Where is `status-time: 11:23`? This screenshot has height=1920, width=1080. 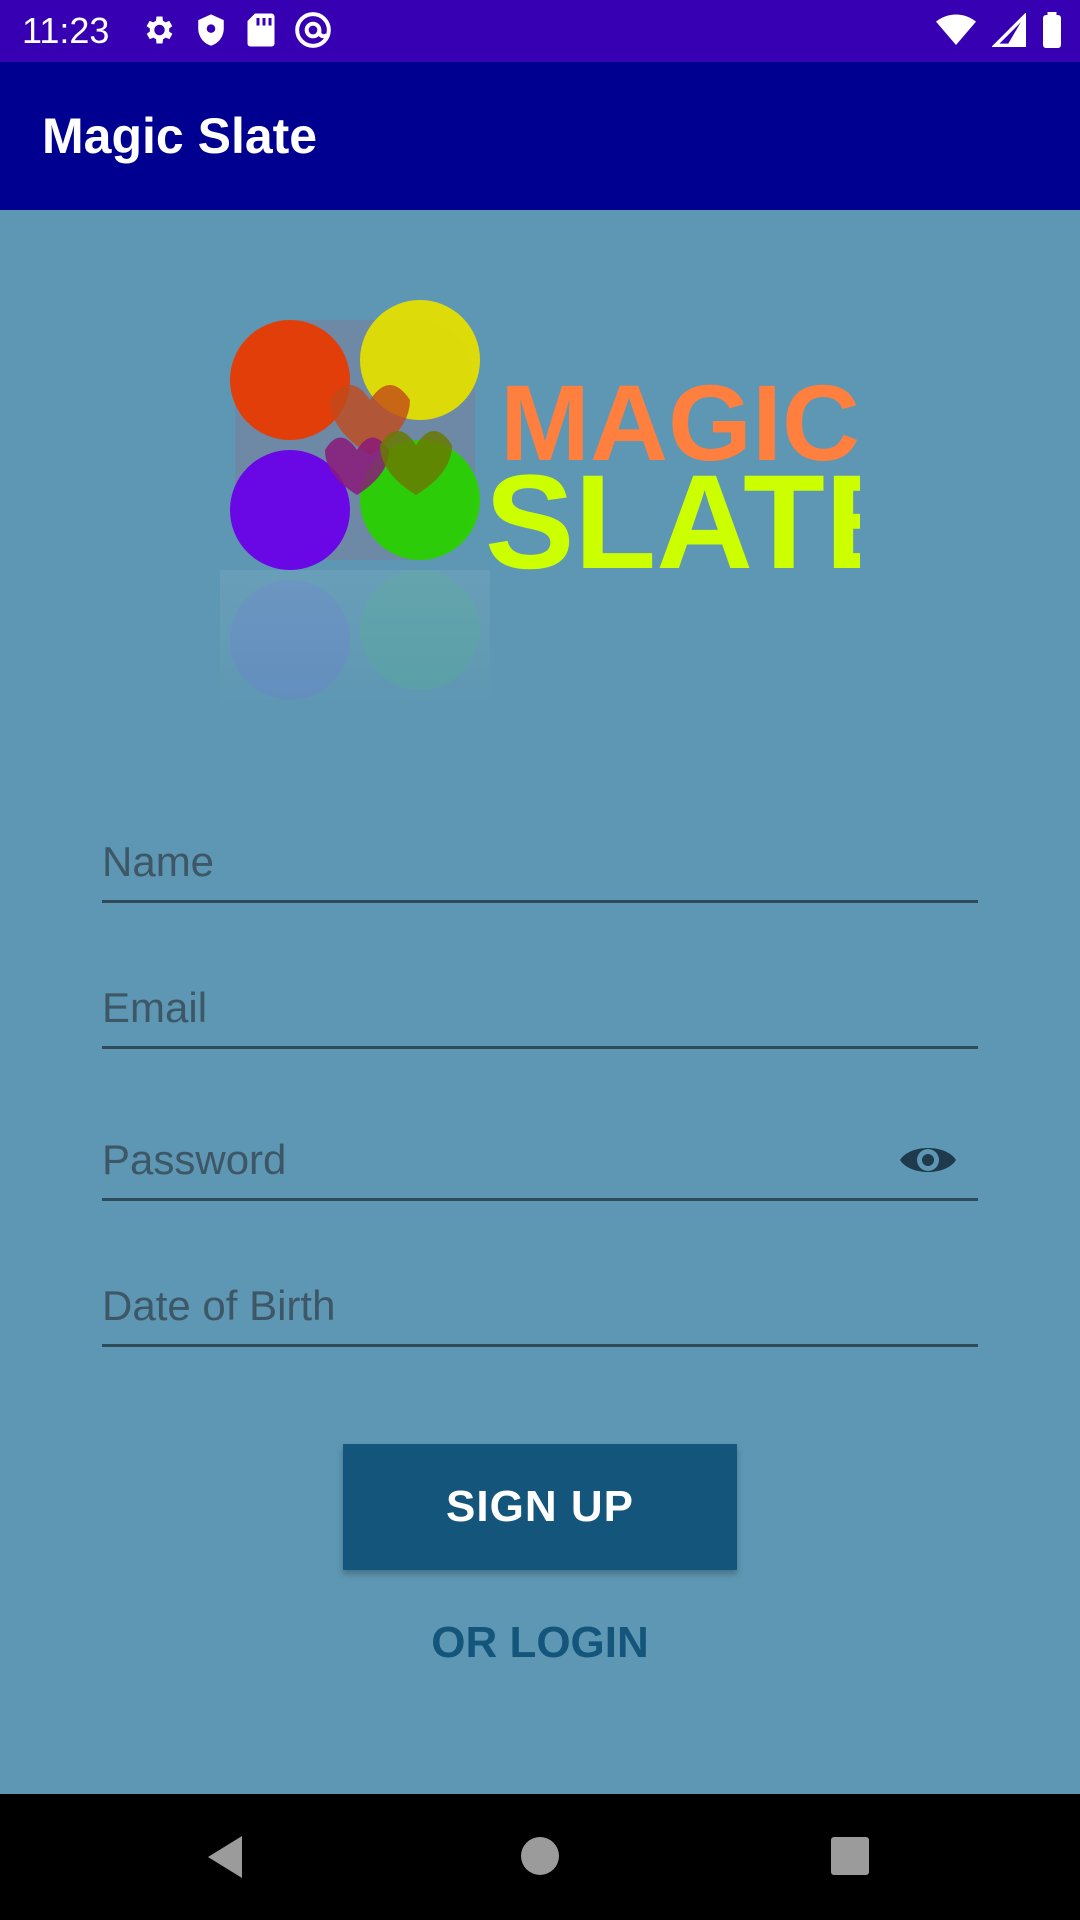
status-time: 11:23 is located at coordinates (66, 30).